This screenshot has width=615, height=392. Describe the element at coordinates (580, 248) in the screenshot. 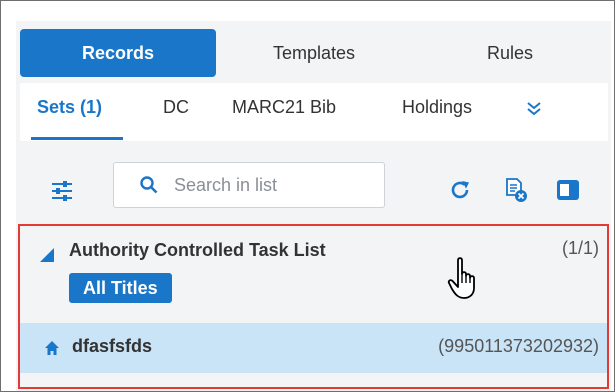

I see `task-list-count: (1/1)` at that location.